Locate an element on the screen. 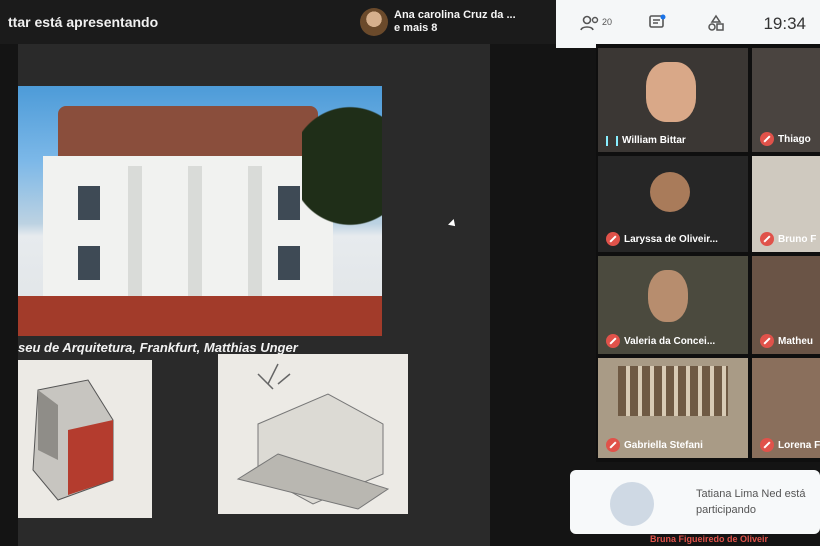 The image size is (820, 546). building-base is located at coordinates (200, 316).